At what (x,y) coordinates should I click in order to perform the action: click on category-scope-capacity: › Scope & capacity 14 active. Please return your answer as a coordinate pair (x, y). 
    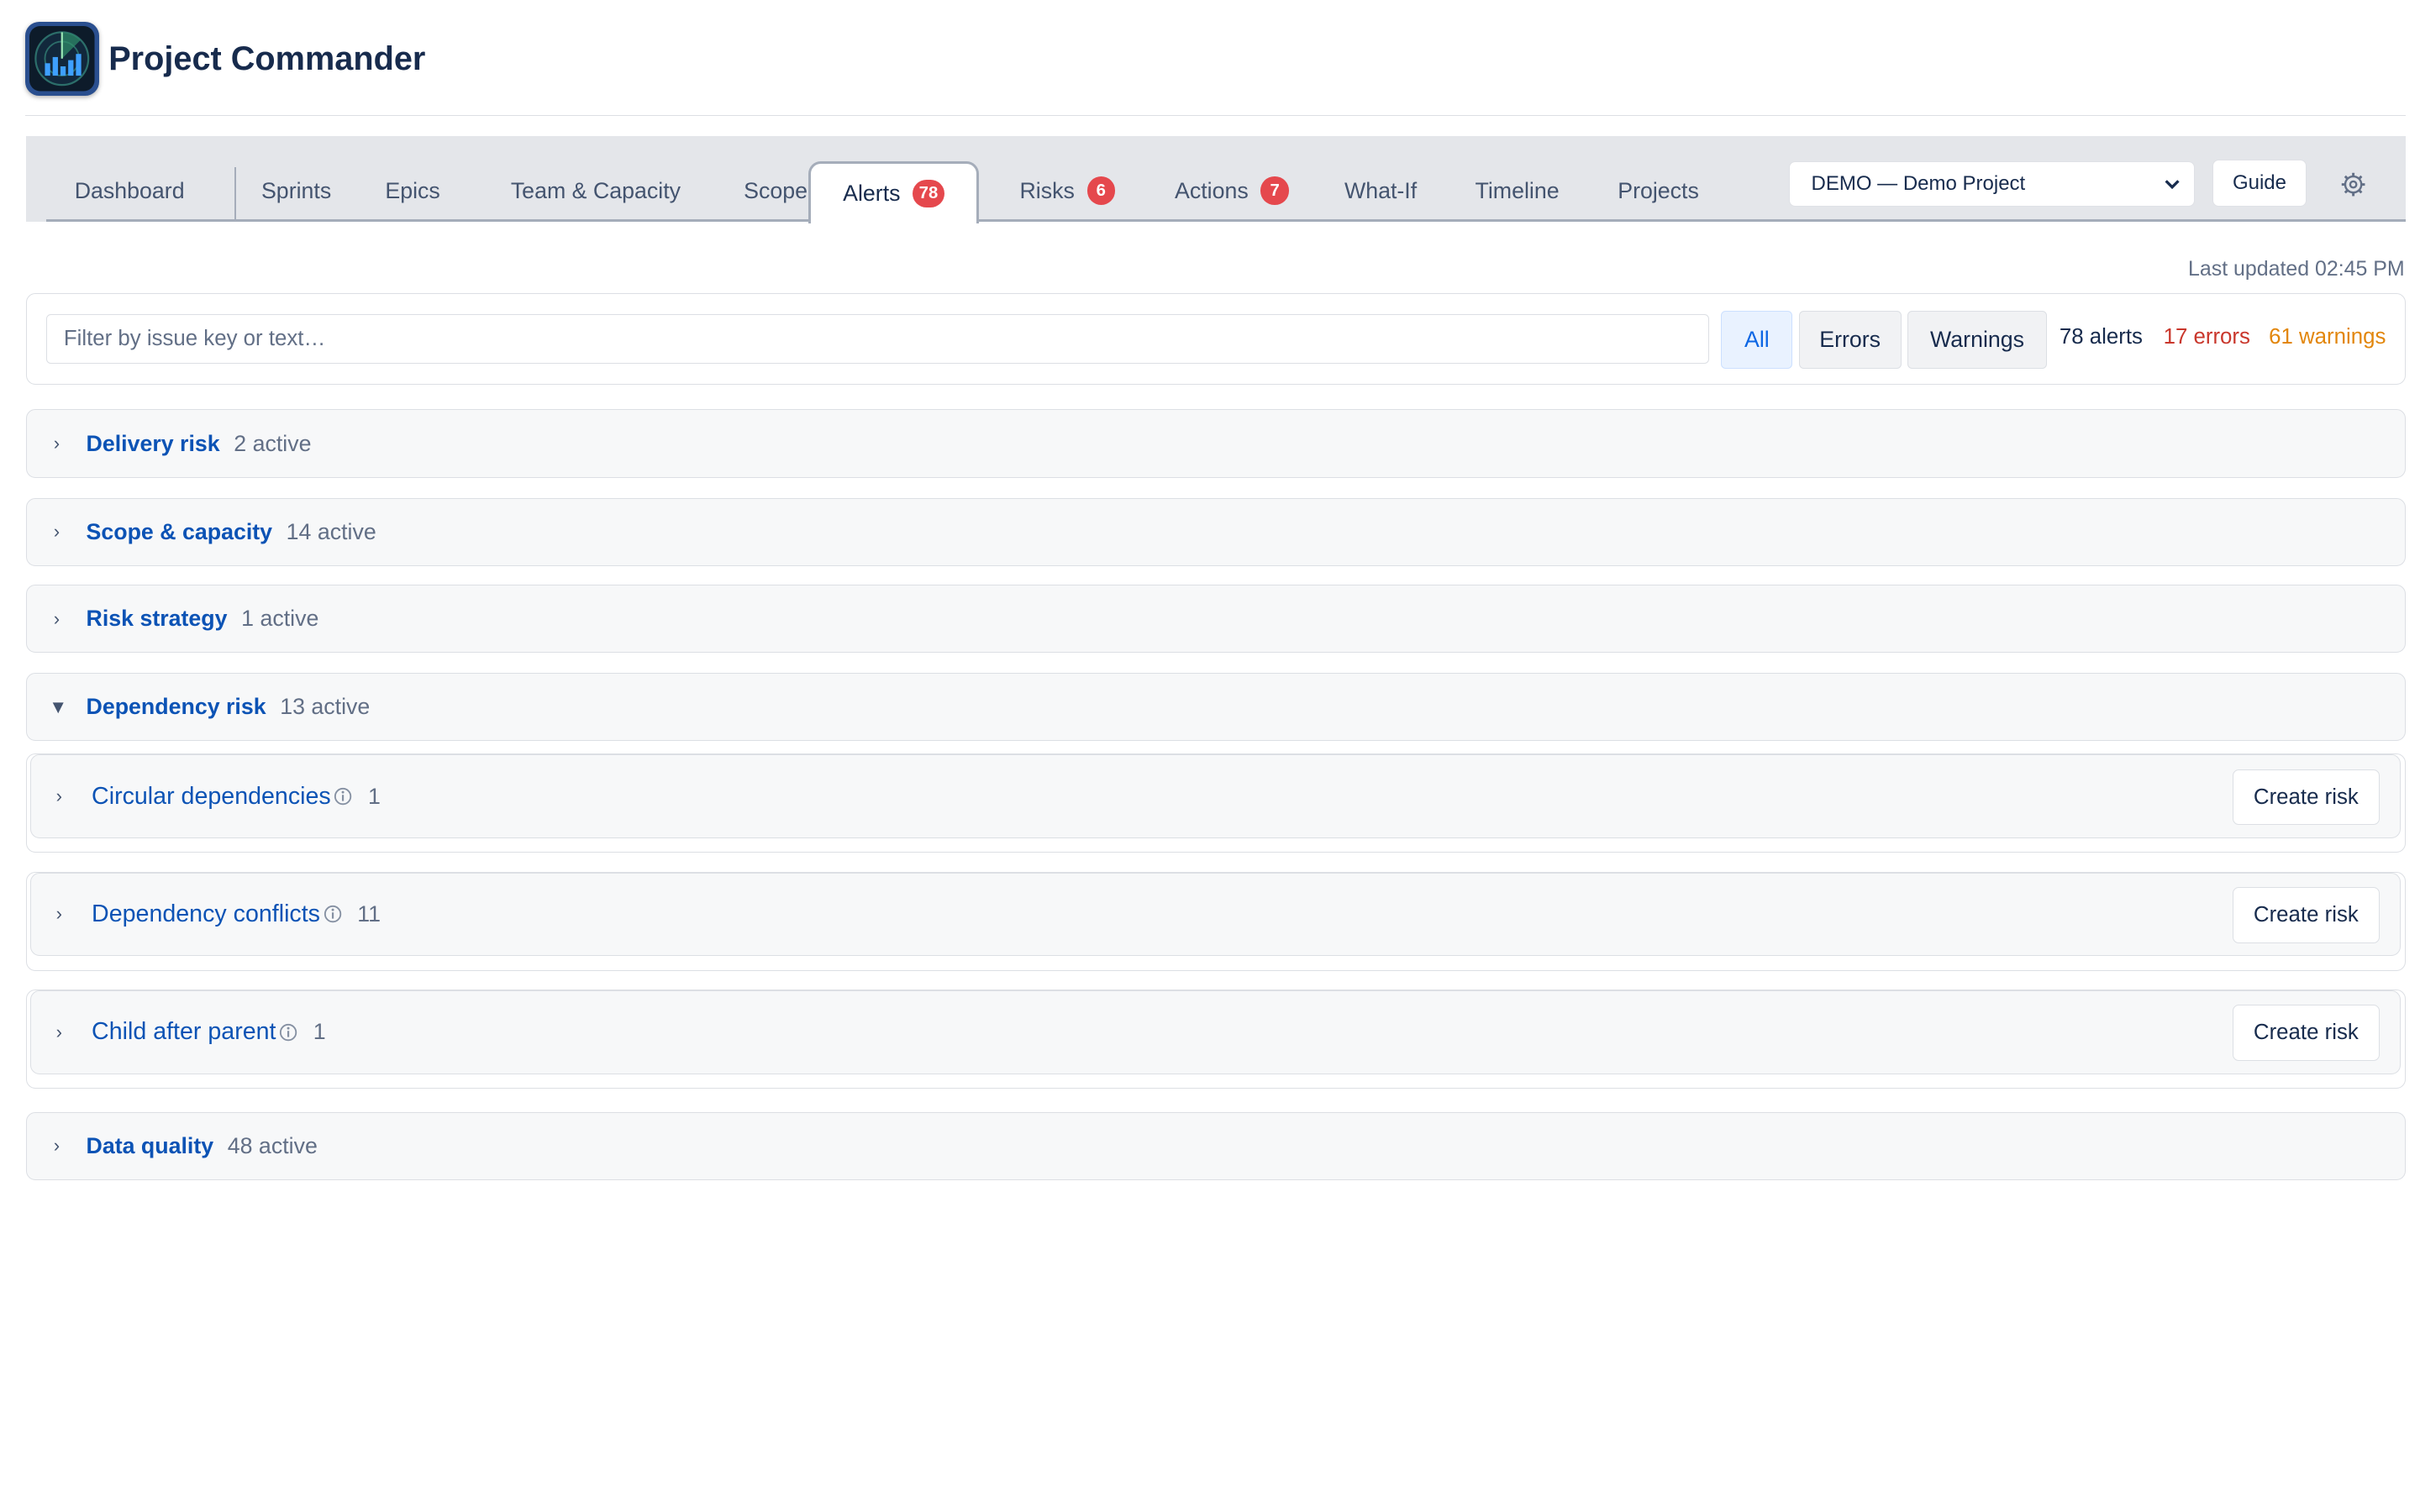
    Looking at the image, I should click on (1216, 531).